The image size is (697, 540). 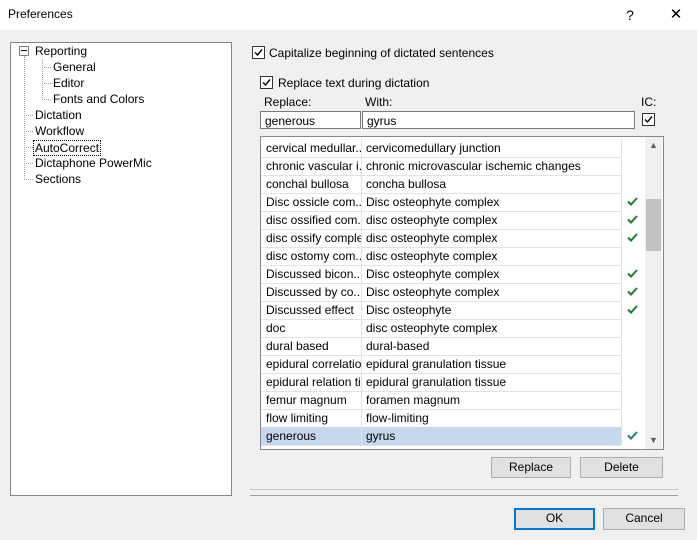 I want to click on with-cell: dural-based, so click(x=491, y=346).